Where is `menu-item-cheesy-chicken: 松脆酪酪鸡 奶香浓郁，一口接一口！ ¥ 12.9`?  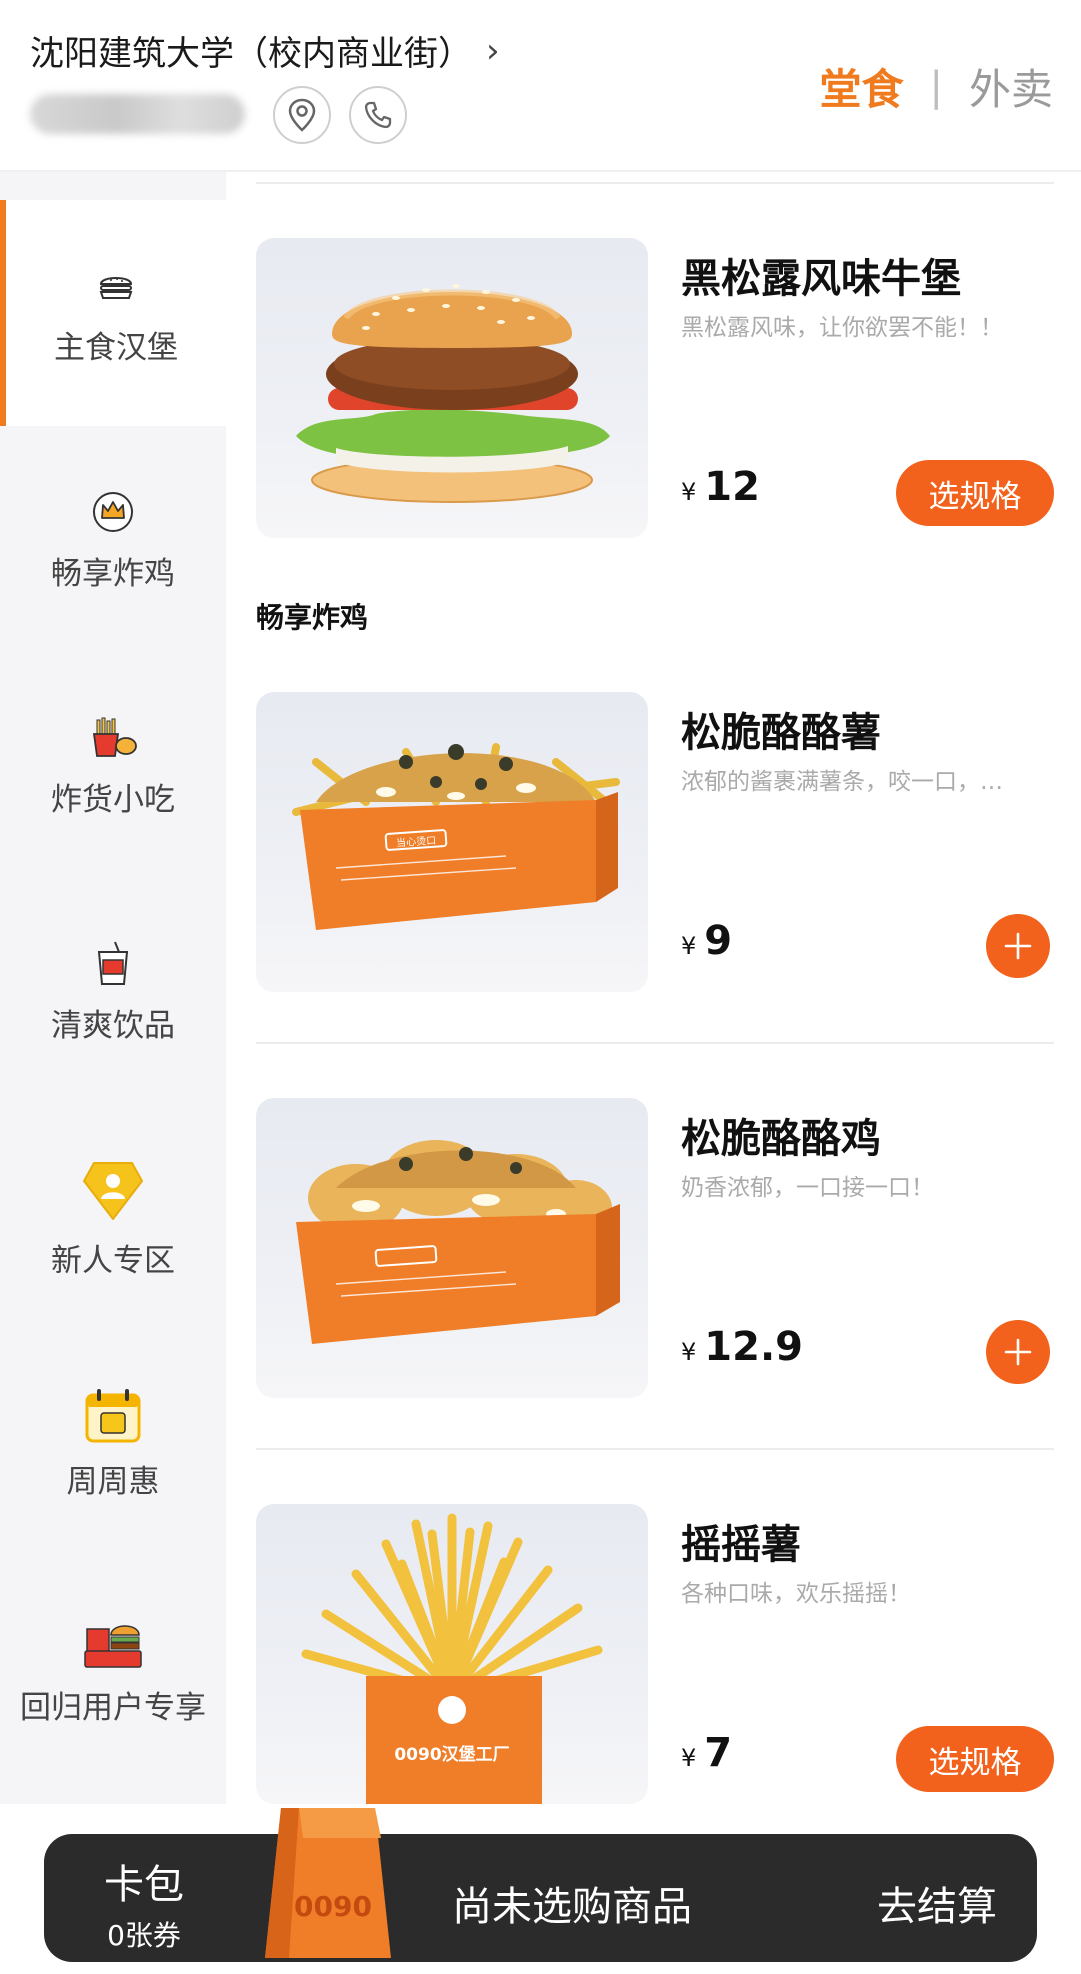 menu-item-cheesy-chicken: 松脆酪酪鸡 奶香浓郁，一口接一口！ ¥ 12.9 is located at coordinates (655, 1248).